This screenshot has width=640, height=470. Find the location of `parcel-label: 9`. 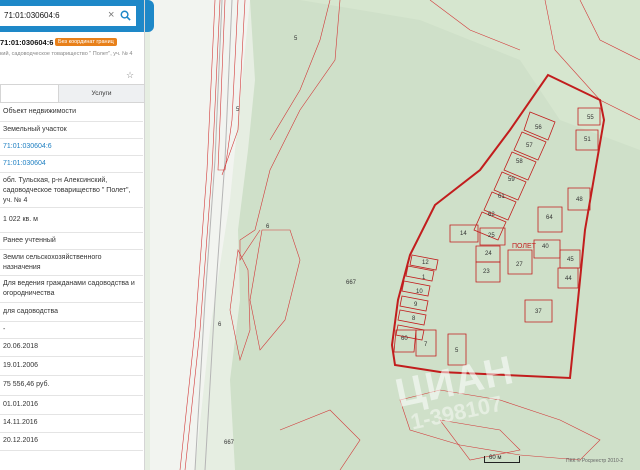

parcel-label: 9 is located at coordinates (416, 305).